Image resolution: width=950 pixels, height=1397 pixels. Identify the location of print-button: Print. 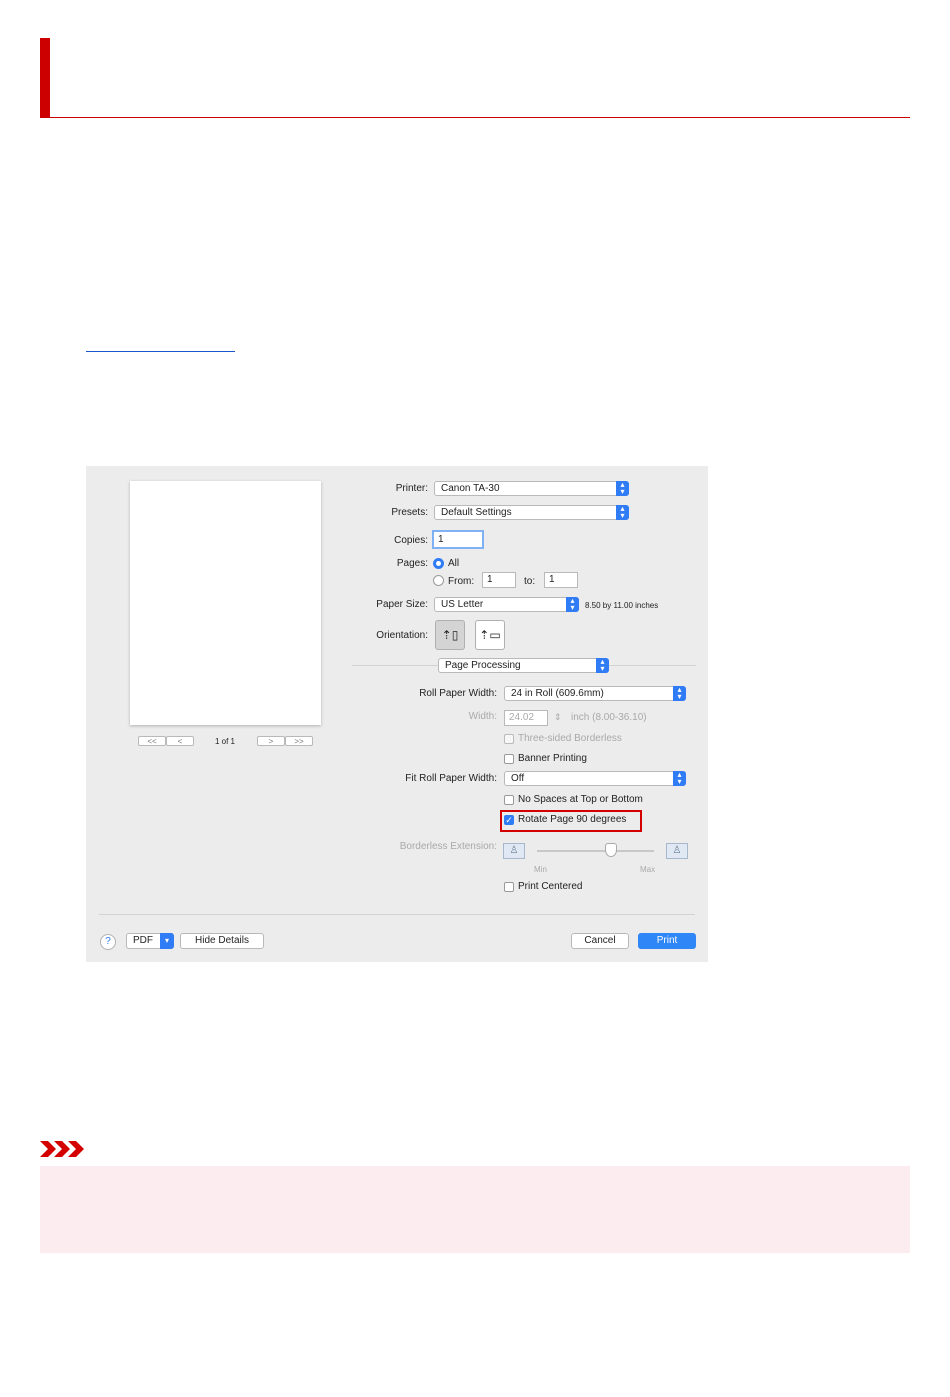
(667, 941).